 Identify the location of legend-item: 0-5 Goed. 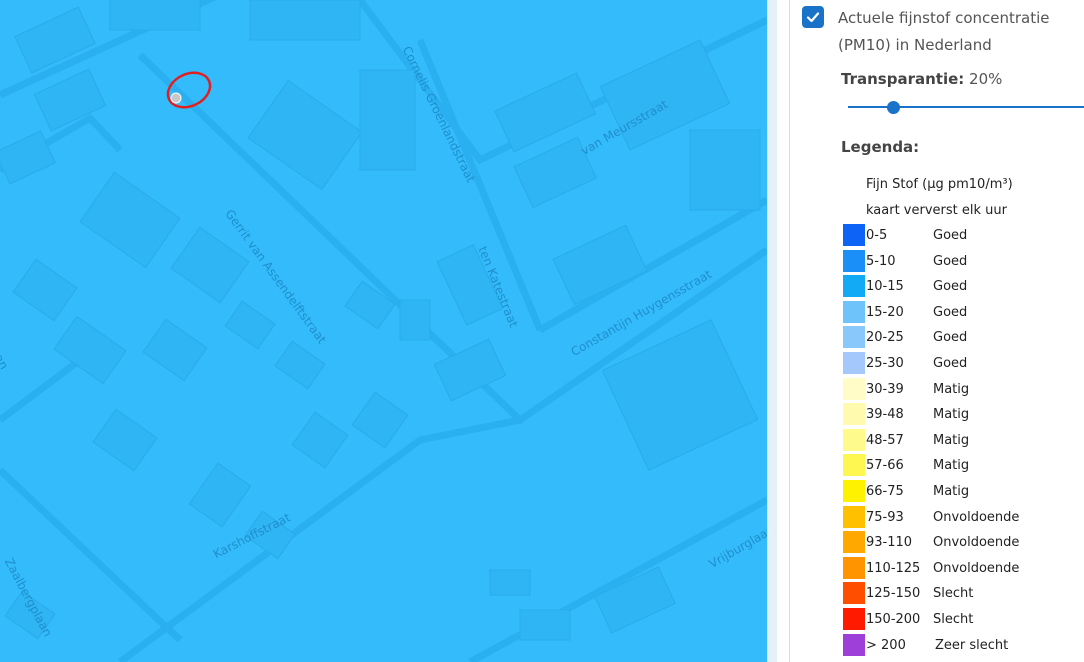
(963, 235).